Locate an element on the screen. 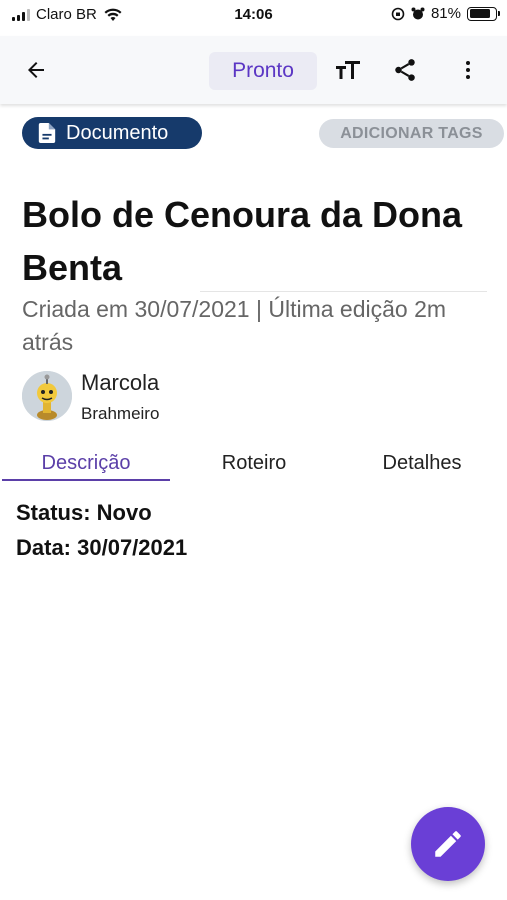 This screenshot has height=900, width=507. back-arrow-icon is located at coordinates (36, 70).